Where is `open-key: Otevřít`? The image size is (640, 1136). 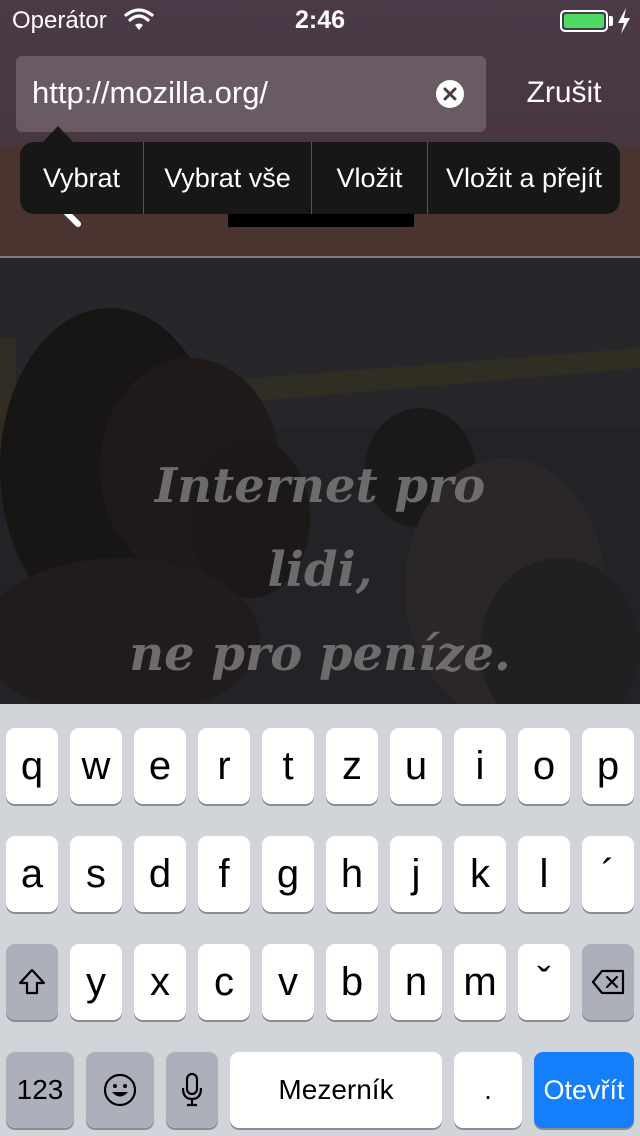
open-key: Otevřít is located at coordinates (584, 1090).